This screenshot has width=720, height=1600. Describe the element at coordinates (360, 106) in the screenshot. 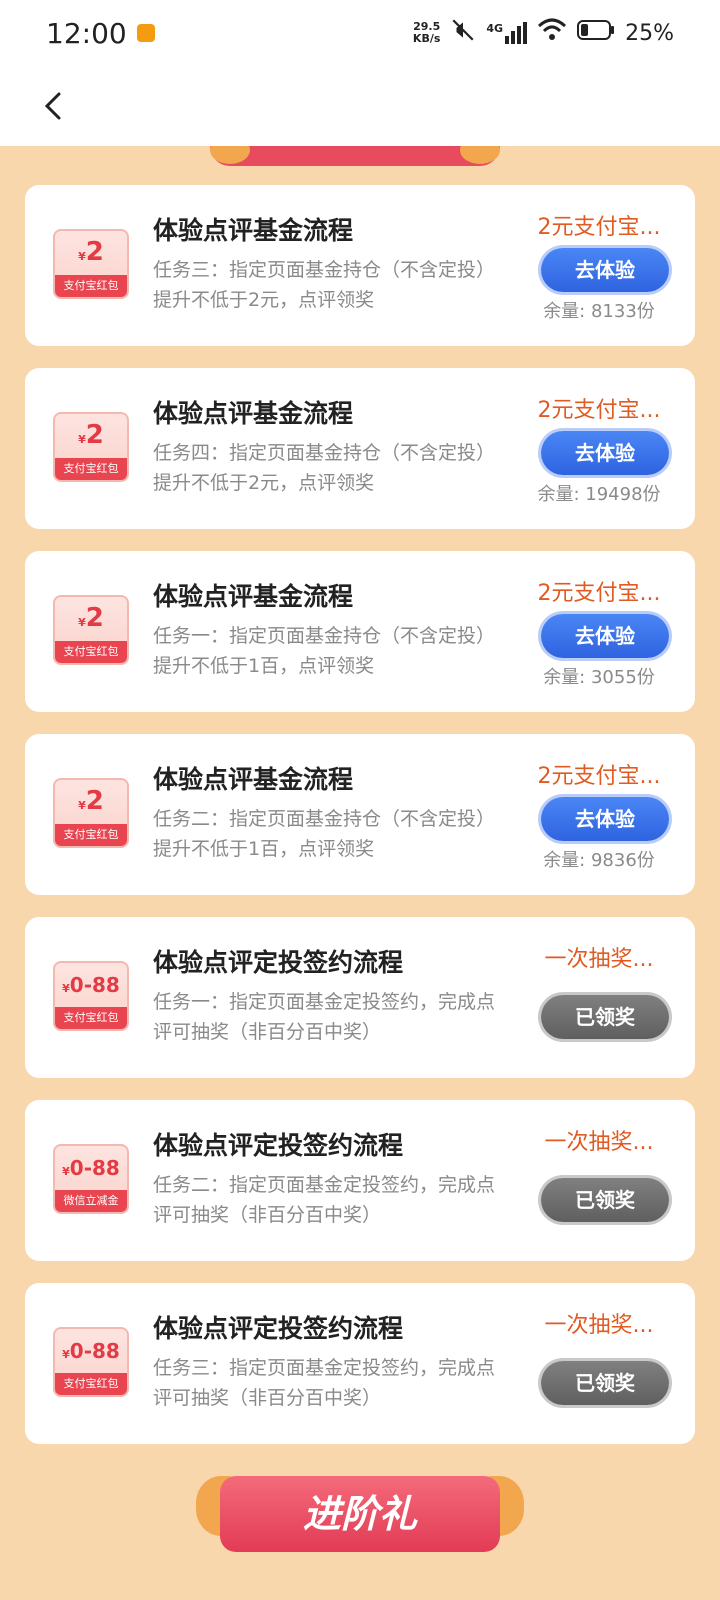

I see `nav-bar` at that location.